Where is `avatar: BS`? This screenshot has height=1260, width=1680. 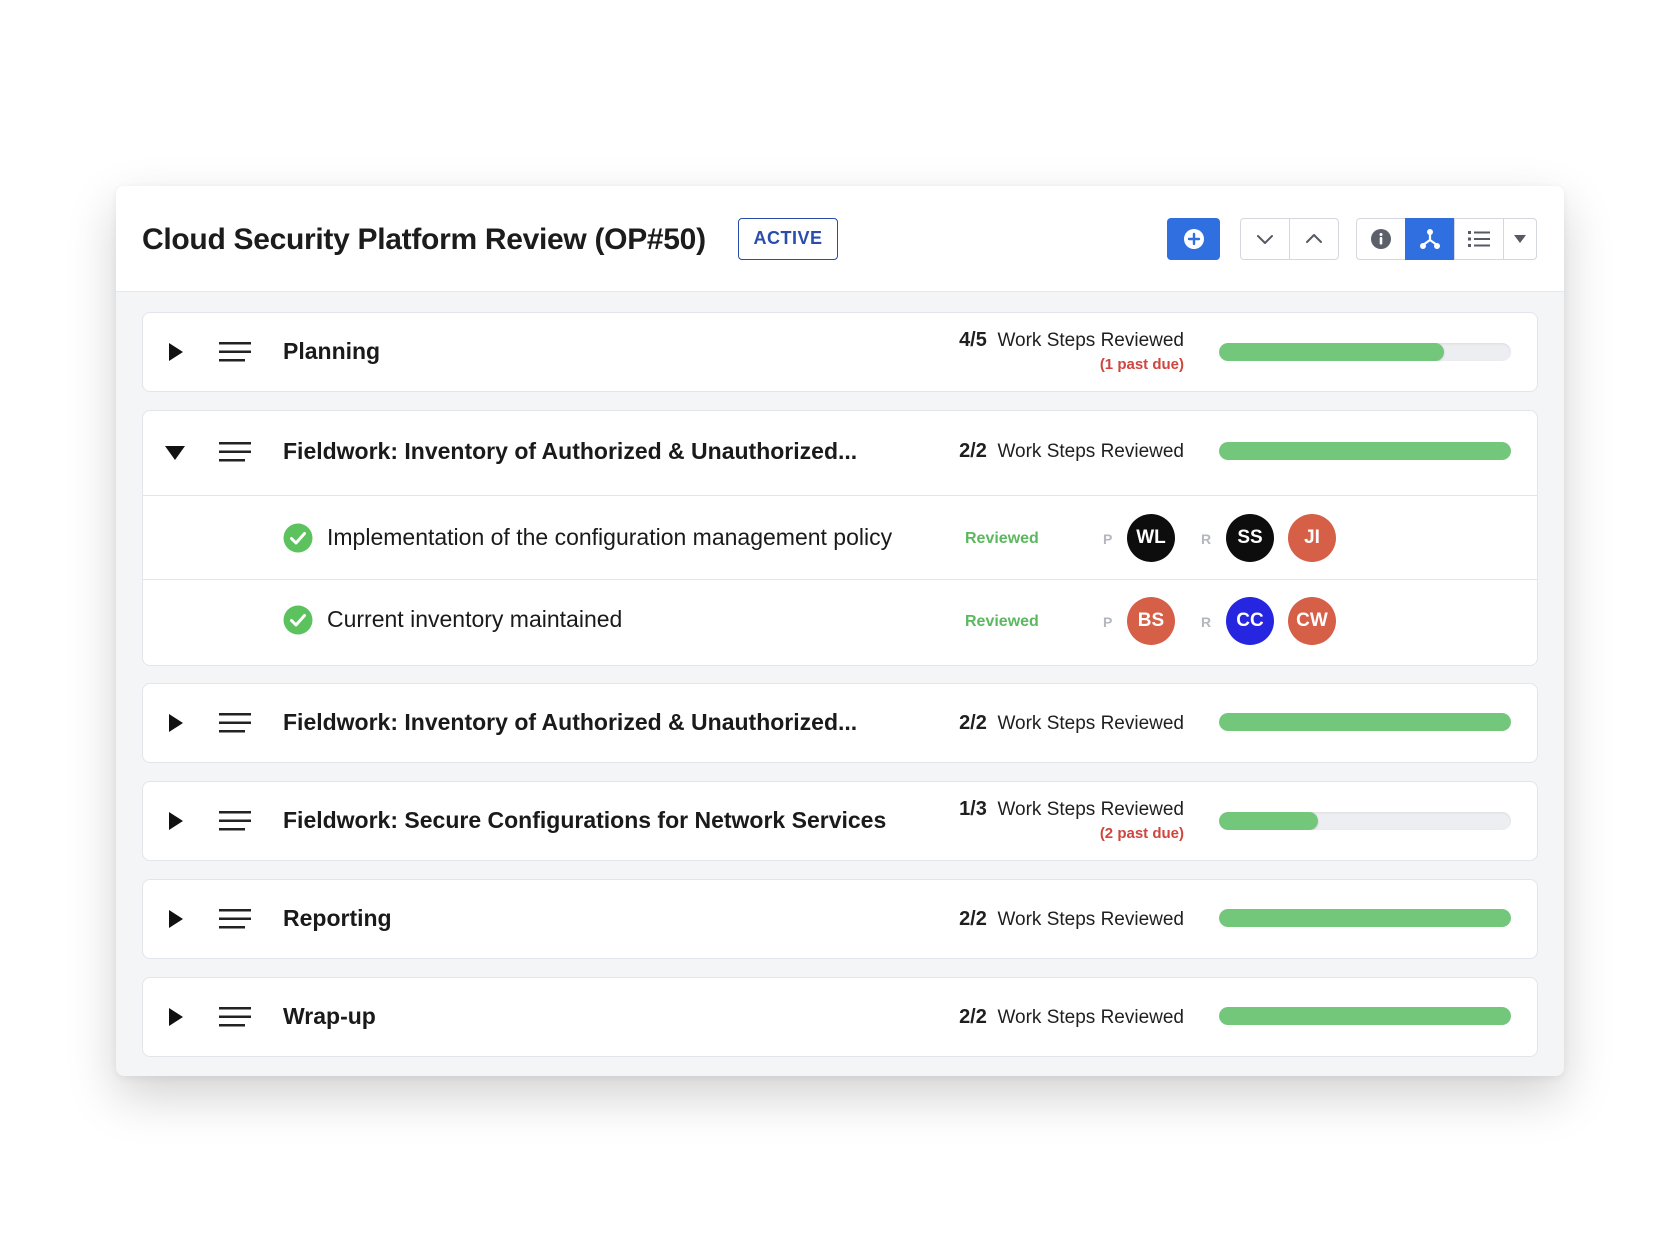 avatar: BS is located at coordinates (1151, 621).